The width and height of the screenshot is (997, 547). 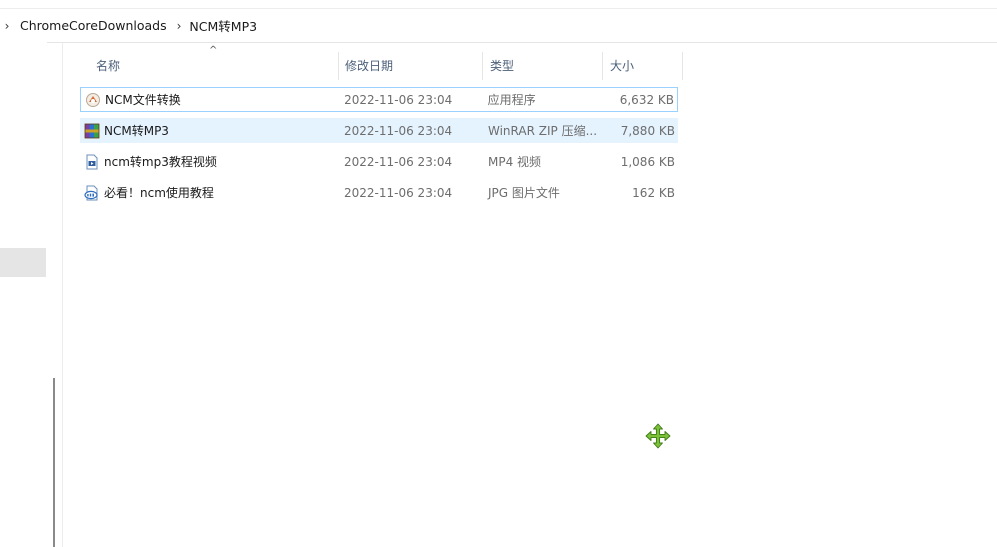 I want to click on file-type: 应用程序, so click(x=511, y=100).